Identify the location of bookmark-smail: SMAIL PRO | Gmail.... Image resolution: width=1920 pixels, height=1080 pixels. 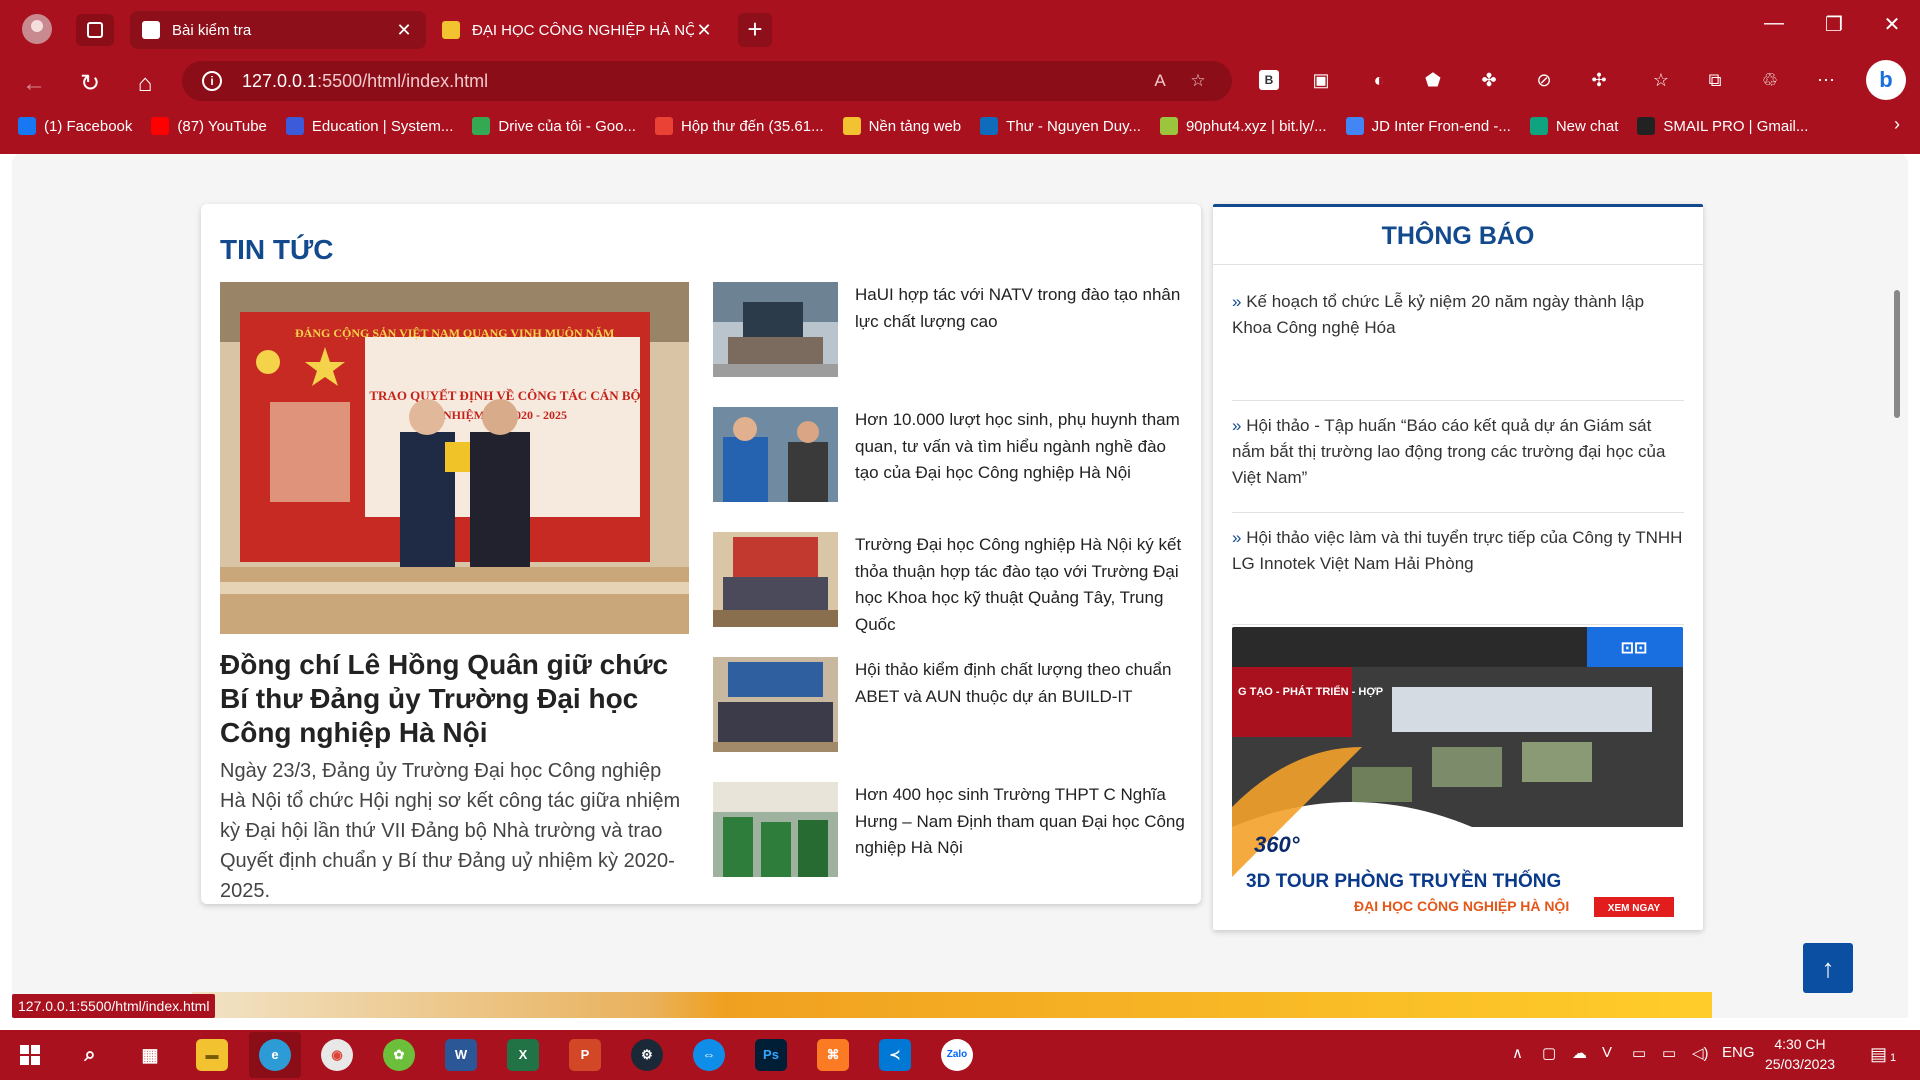
(1722, 126).